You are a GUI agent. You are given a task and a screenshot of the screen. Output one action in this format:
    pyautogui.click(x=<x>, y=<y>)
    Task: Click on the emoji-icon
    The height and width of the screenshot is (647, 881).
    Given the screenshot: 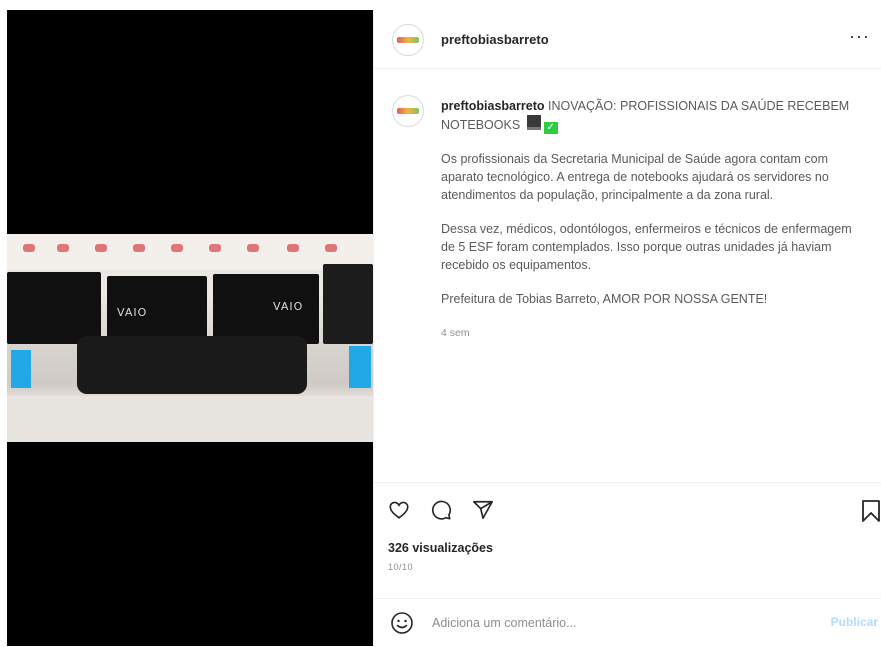 What is the action you would take?
    pyautogui.click(x=402, y=623)
    